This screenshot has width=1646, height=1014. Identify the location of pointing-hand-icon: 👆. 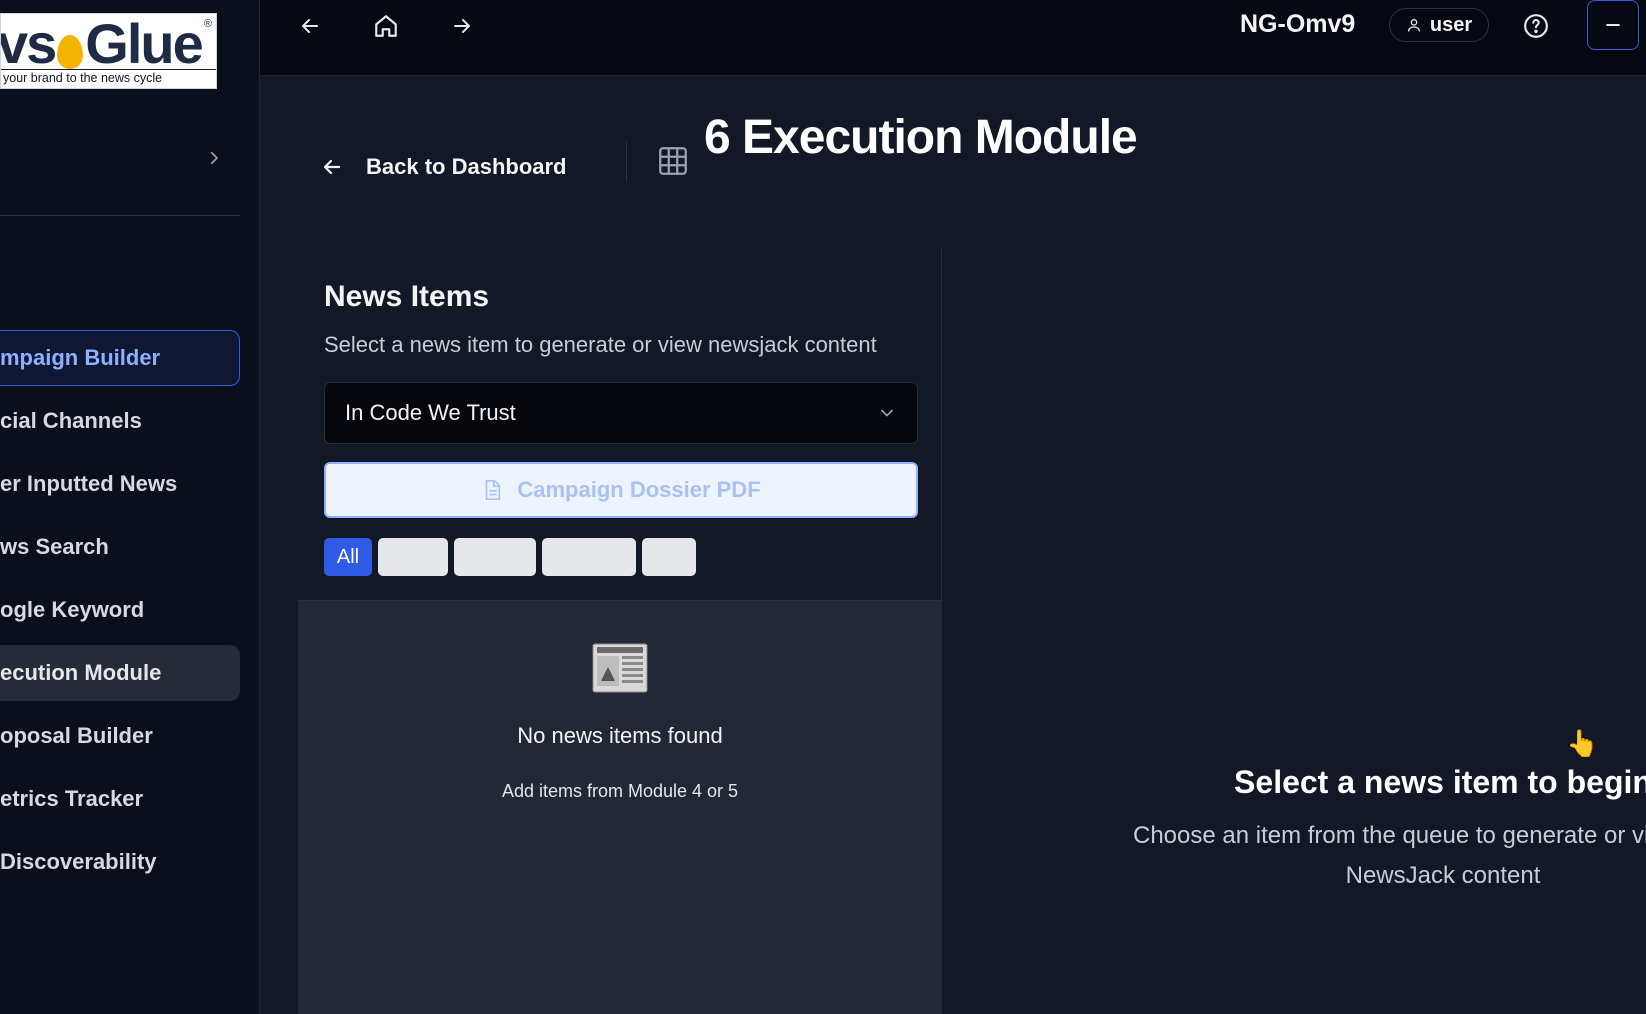
(1582, 743).